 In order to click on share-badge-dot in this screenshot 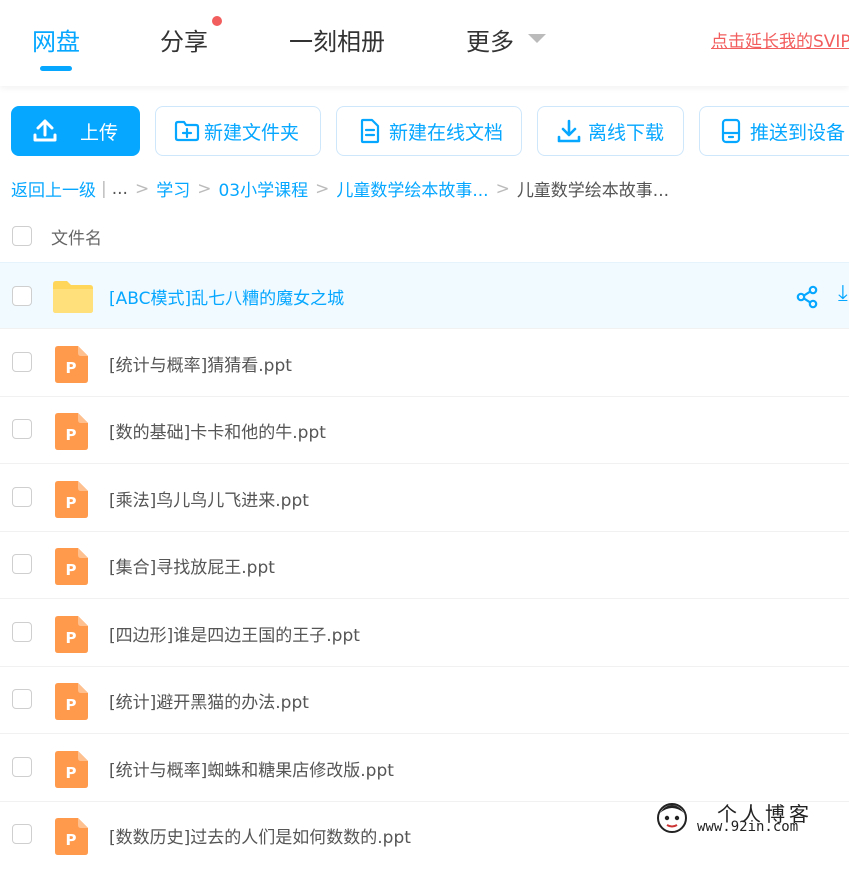, I will do `click(217, 21)`.